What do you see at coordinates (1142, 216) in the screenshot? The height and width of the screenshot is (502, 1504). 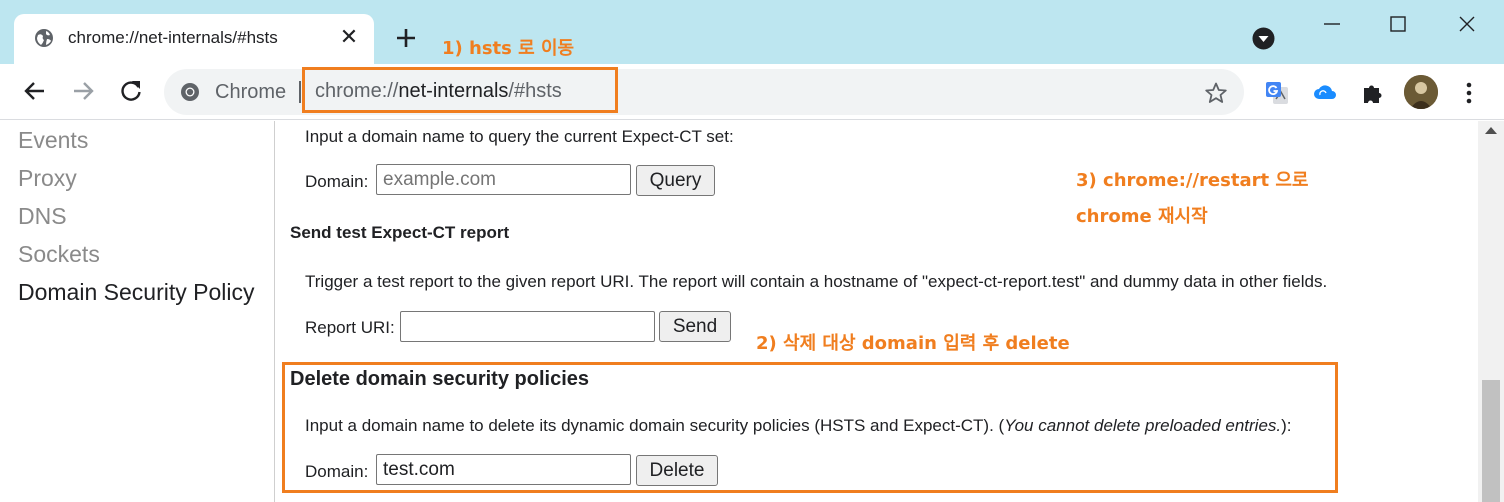 I see `annotation-step3-line2: chrome 재시작` at bounding box center [1142, 216].